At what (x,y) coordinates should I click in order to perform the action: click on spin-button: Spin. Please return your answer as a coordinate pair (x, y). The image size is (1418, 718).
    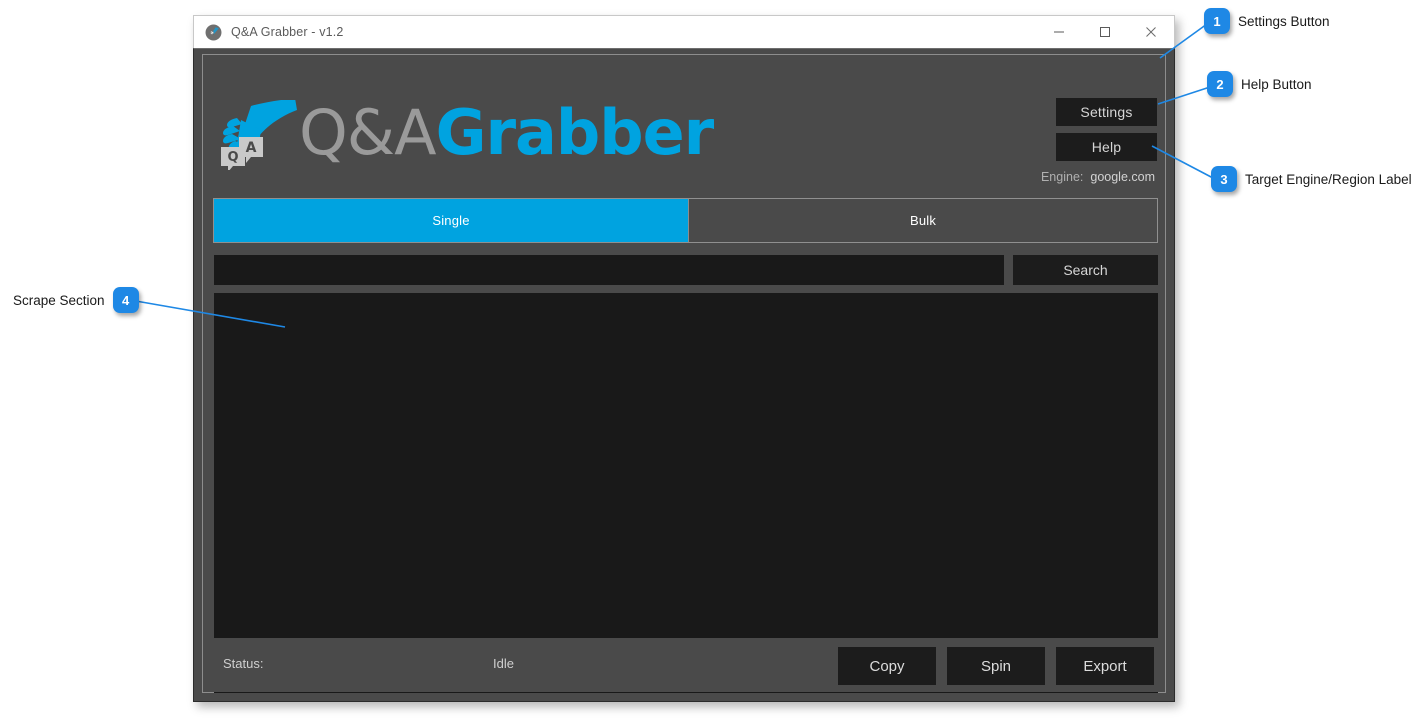
    Looking at the image, I should click on (996, 666).